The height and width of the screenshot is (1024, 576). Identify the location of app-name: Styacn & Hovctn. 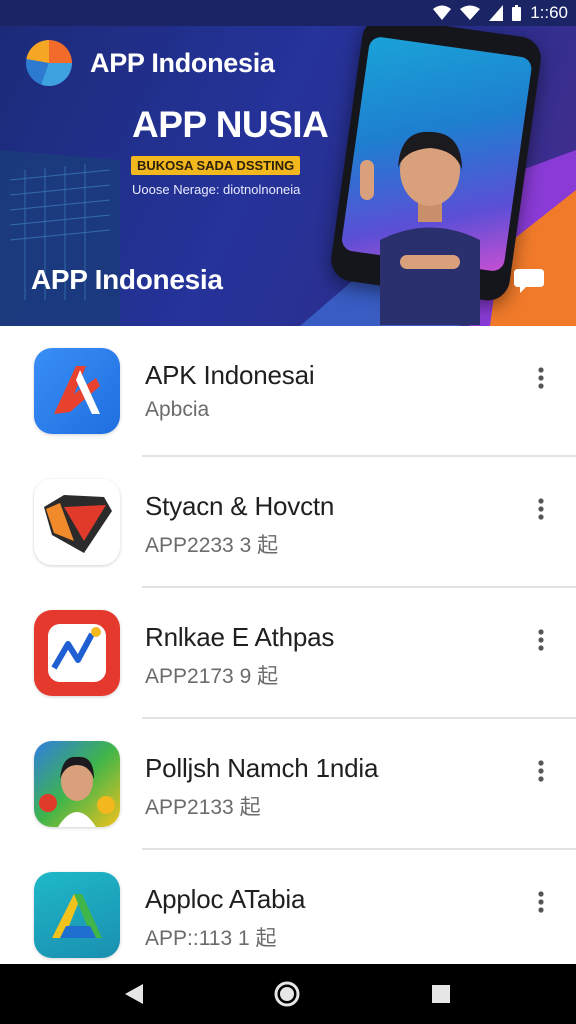
(240, 506).